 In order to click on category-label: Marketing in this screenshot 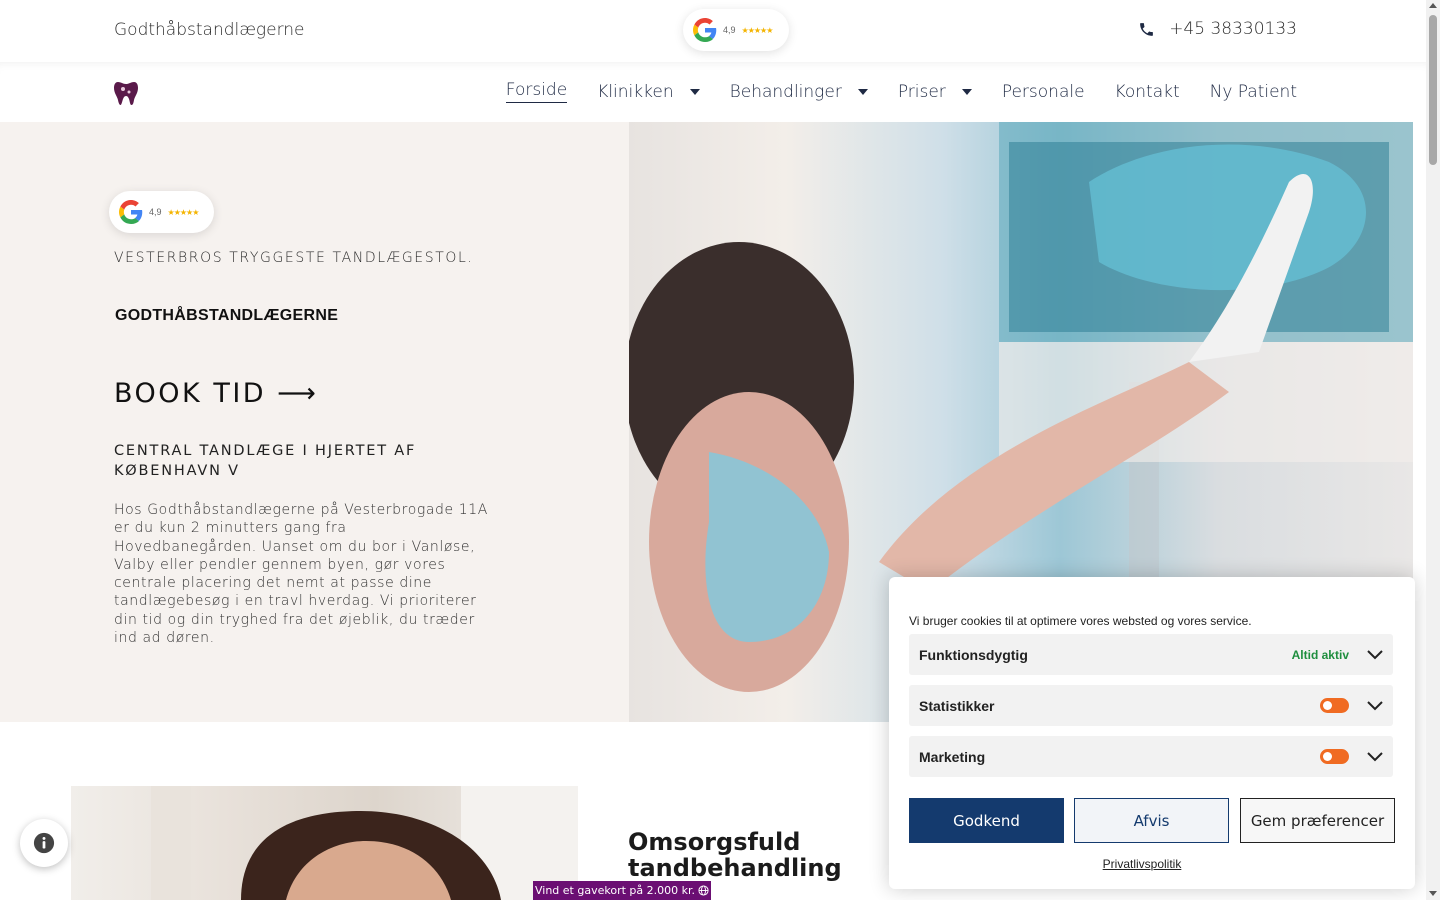, I will do `click(952, 756)`.